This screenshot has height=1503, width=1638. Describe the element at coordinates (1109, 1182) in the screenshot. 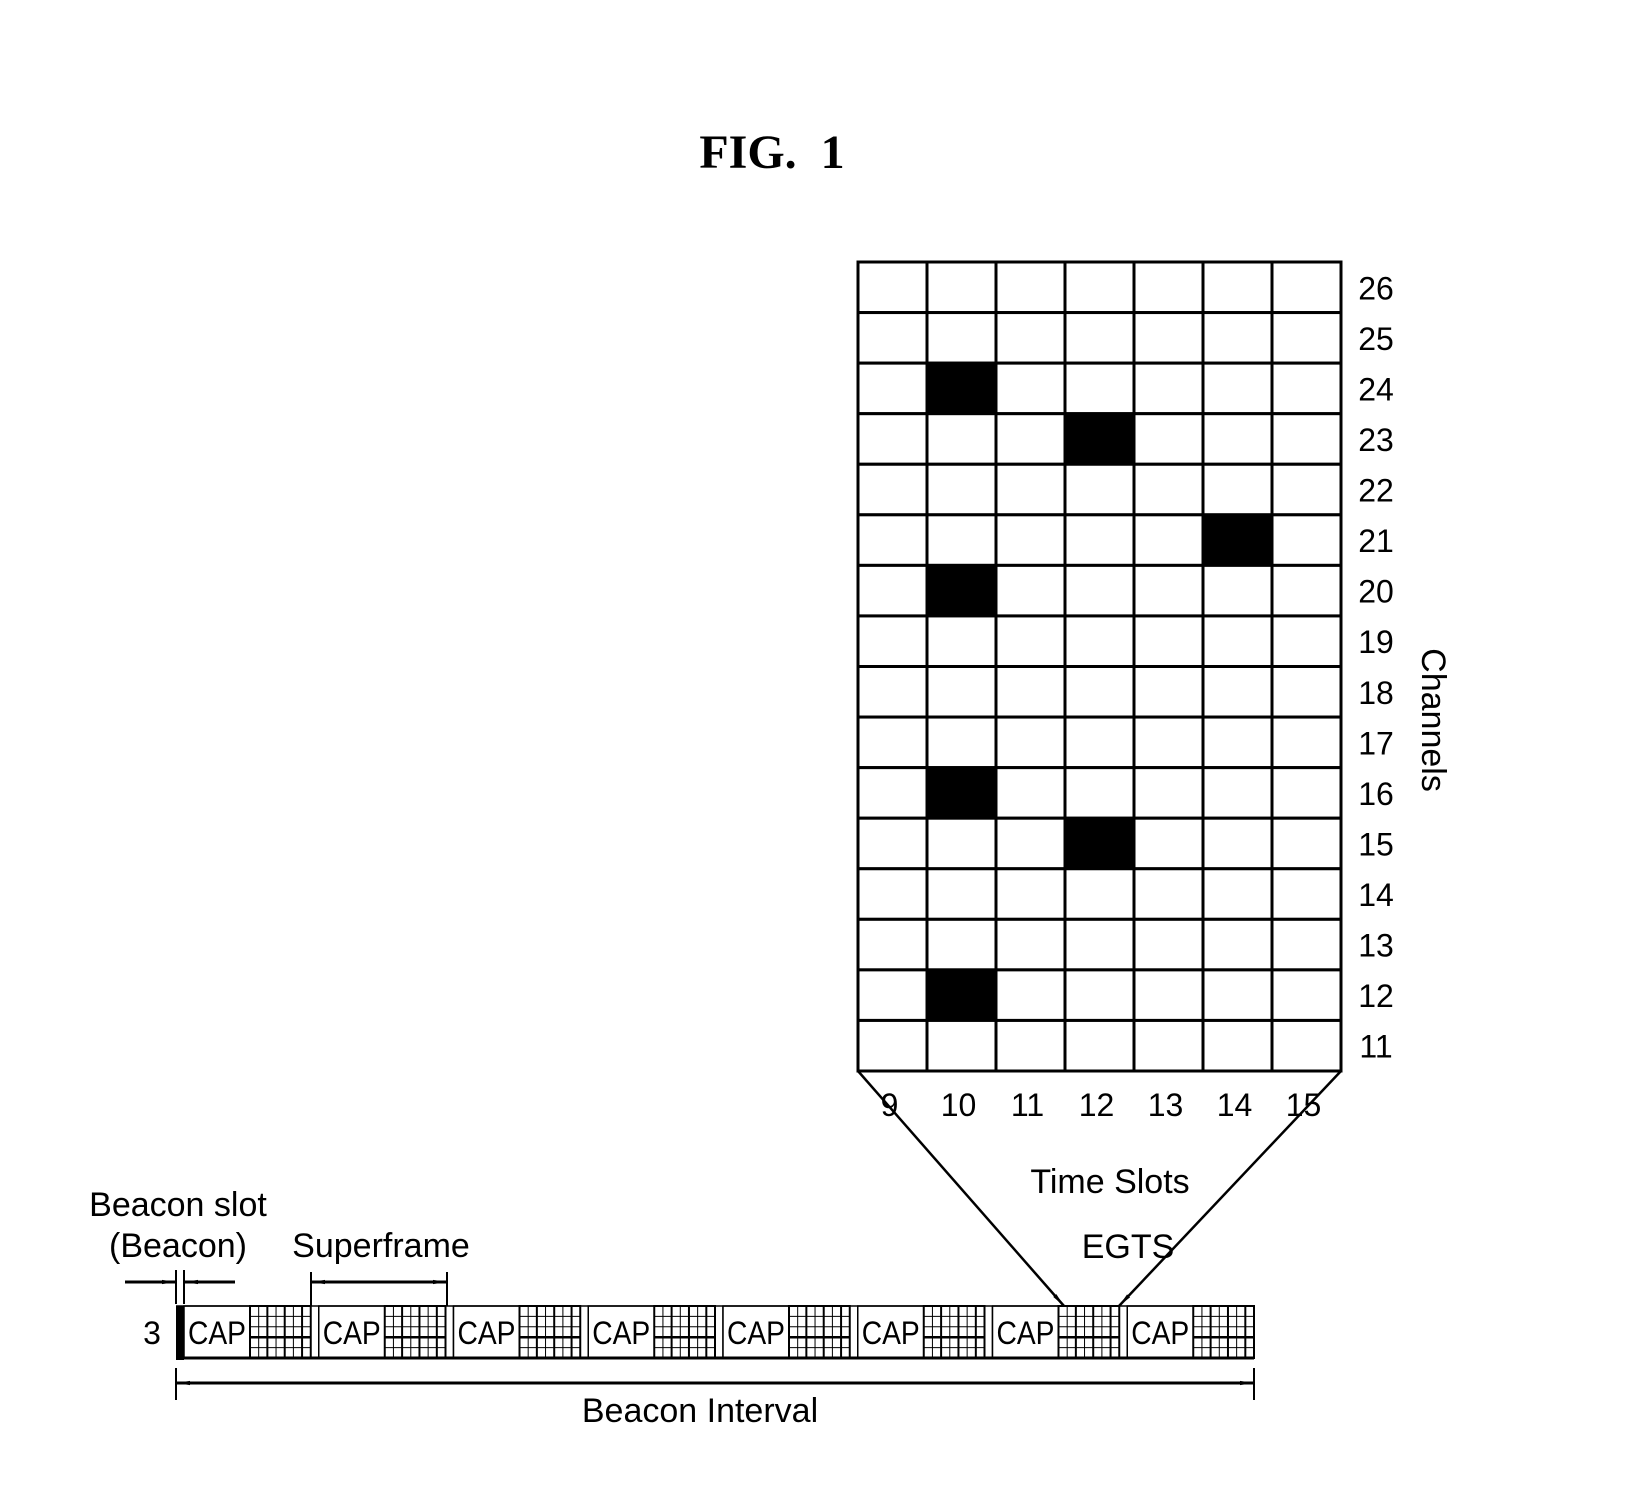

I see `time-slots-axis-label: Time Slots` at that location.